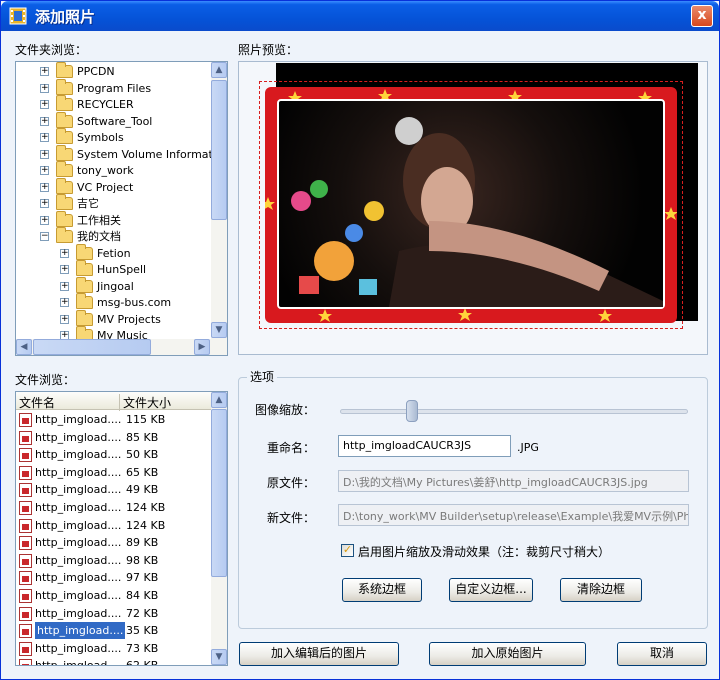 This screenshot has height=680, width=720. Describe the element at coordinates (114, 88) in the screenshot. I see `tree-item-label: Program Files` at that location.